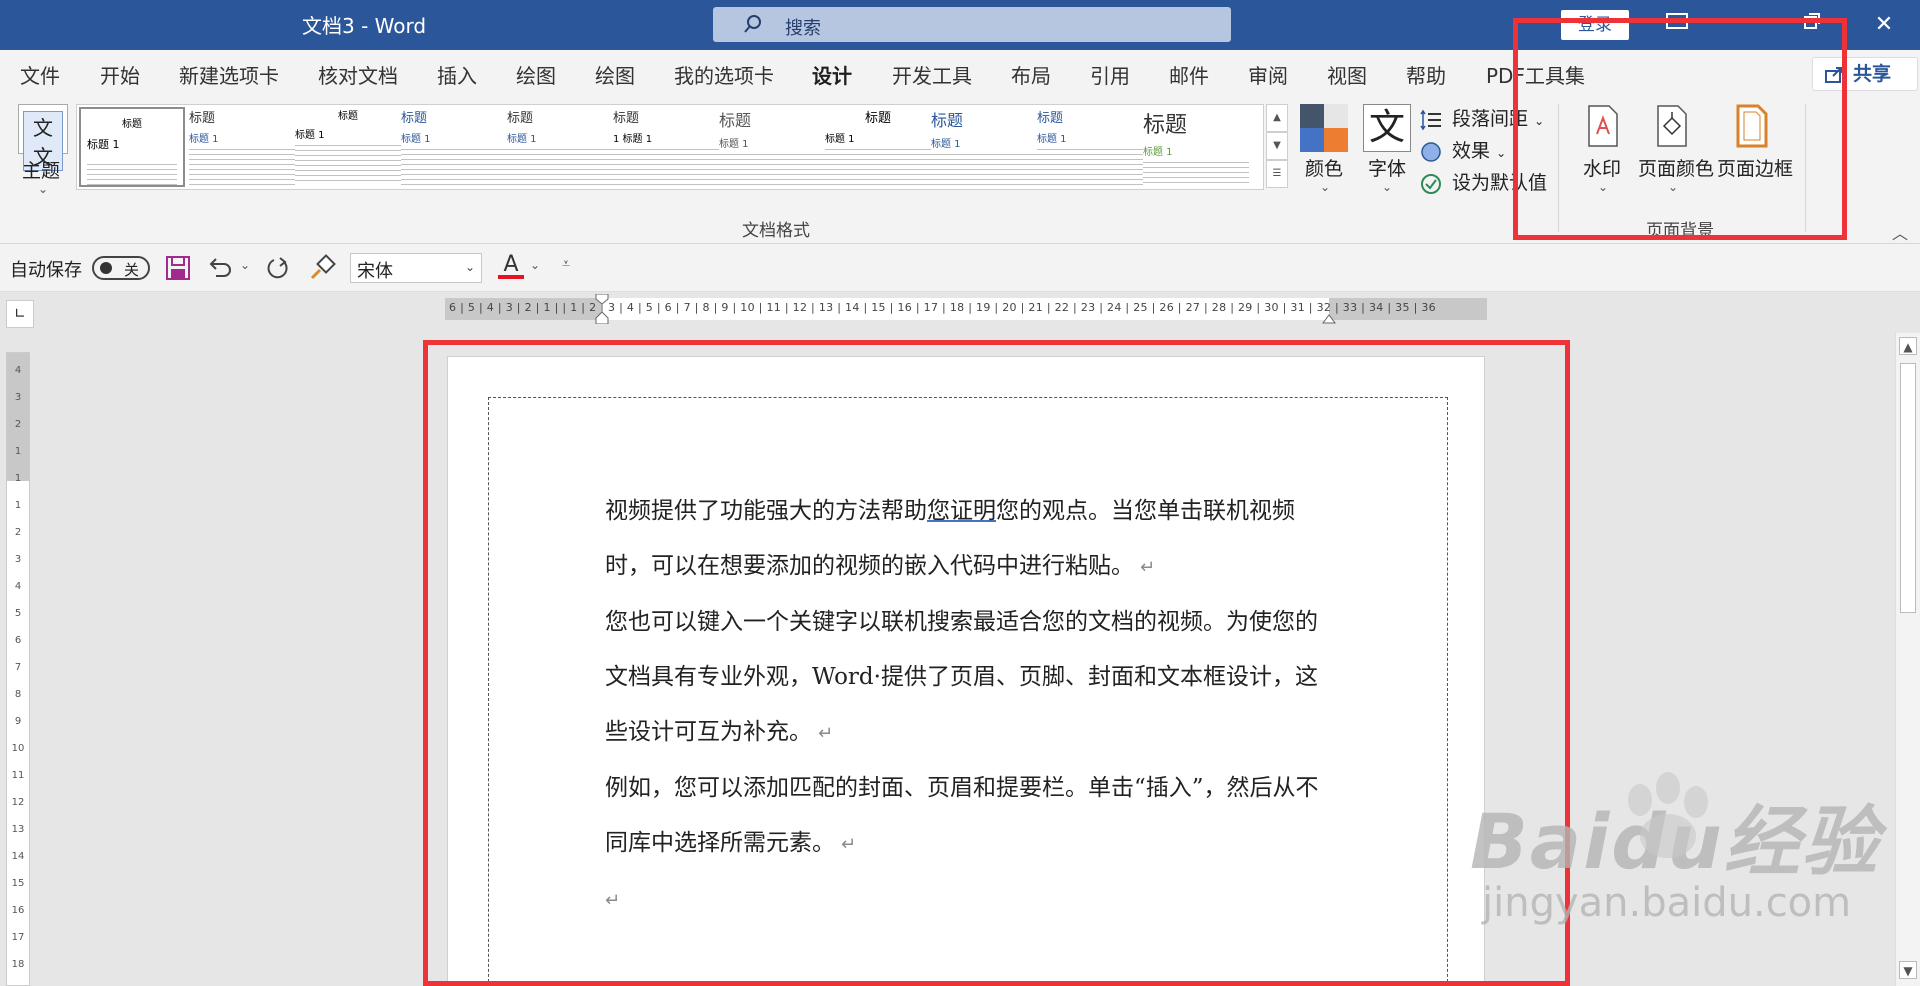 This screenshot has width=1920, height=986. What do you see at coordinates (1833, 75) in the screenshot?
I see `share-icon` at bounding box center [1833, 75].